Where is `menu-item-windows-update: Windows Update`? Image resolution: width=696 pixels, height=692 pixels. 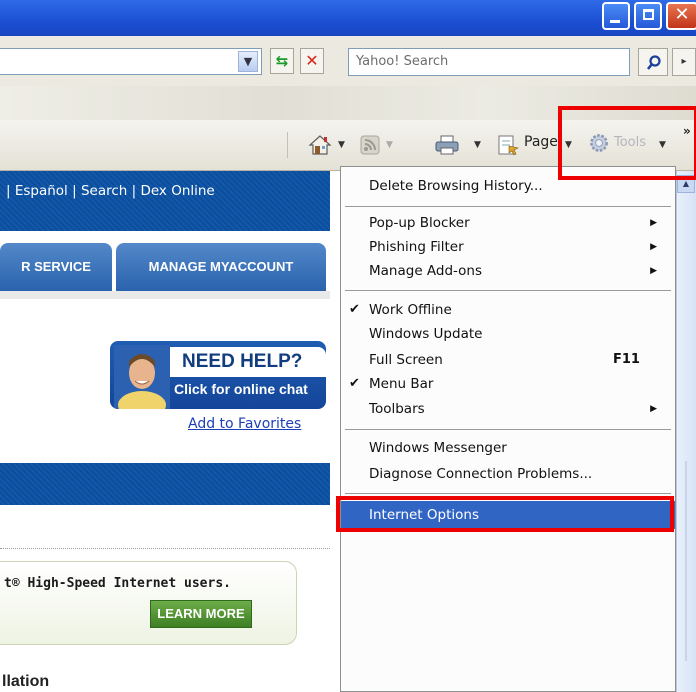
menu-item-windows-update: Windows Update is located at coordinates (508, 334).